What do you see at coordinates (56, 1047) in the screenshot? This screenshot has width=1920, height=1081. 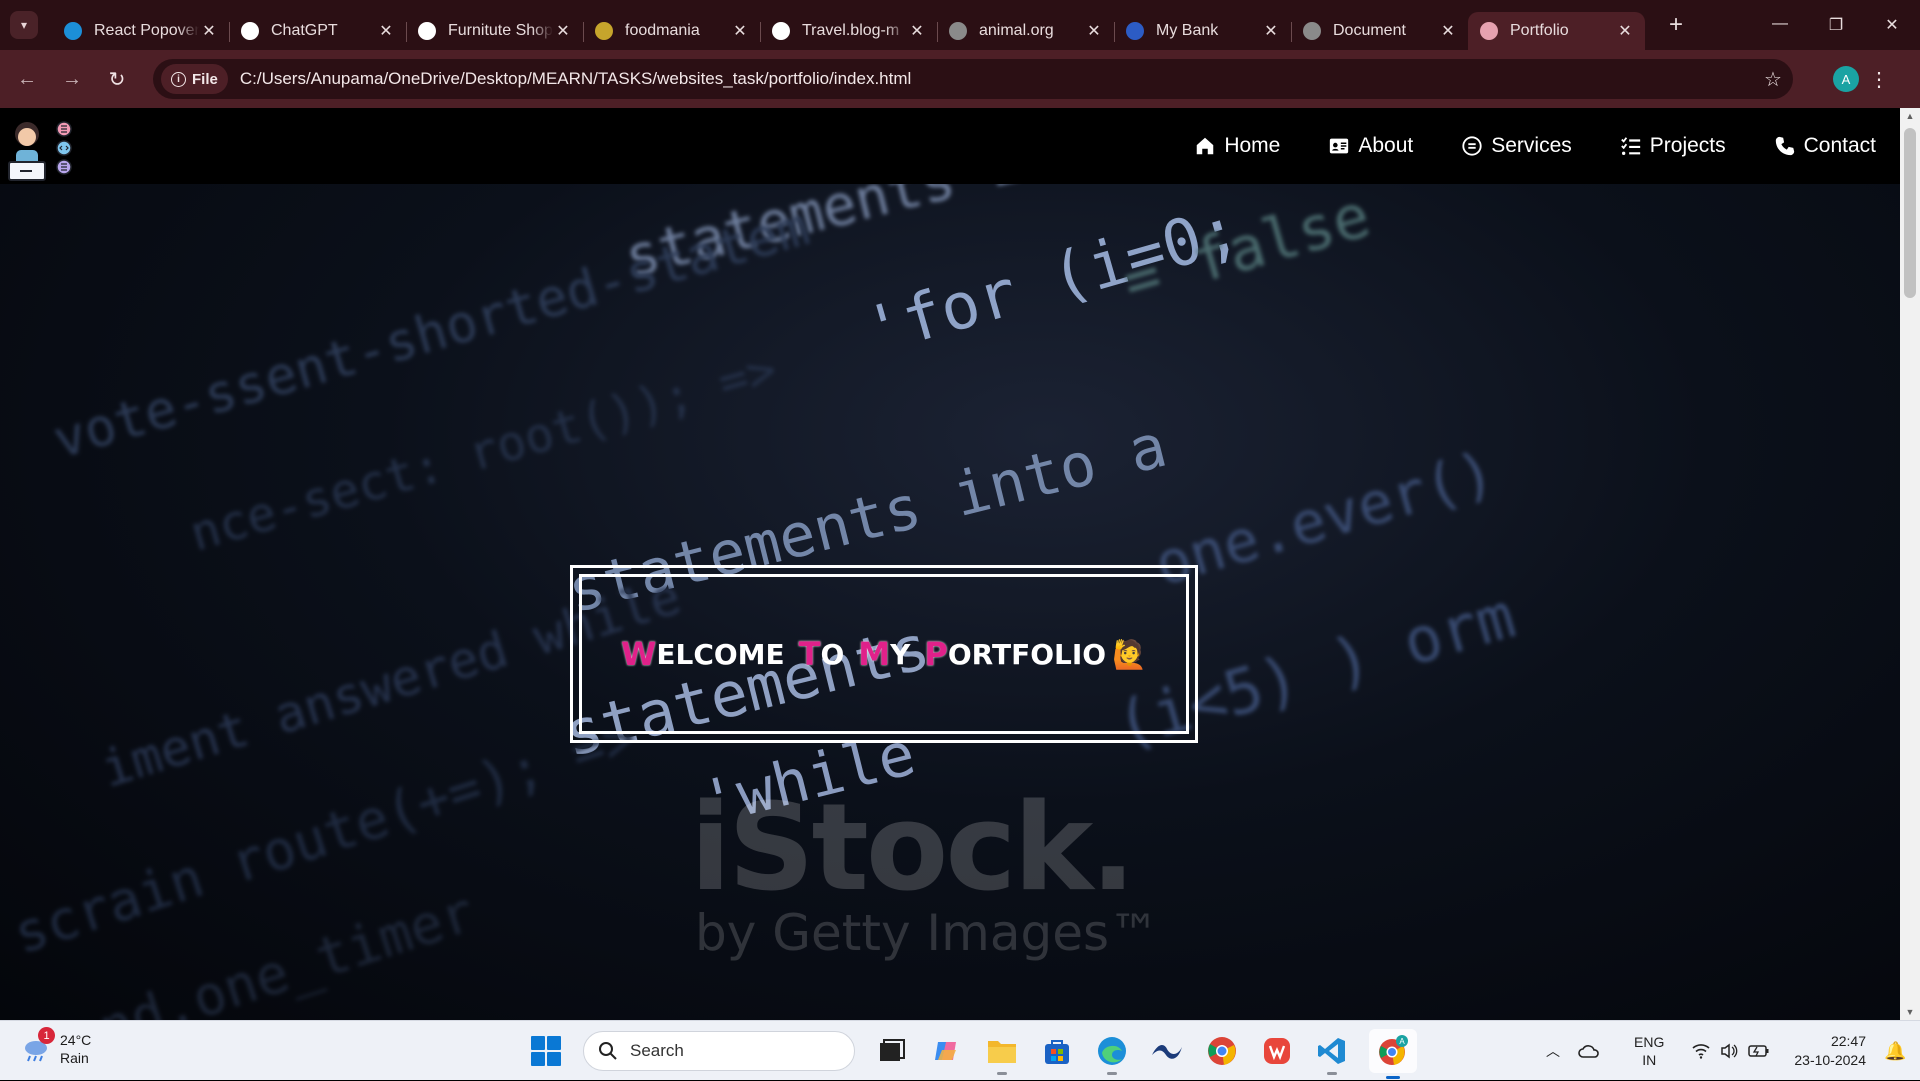 I see `weather-widget: 1 24°C Rain` at bounding box center [56, 1047].